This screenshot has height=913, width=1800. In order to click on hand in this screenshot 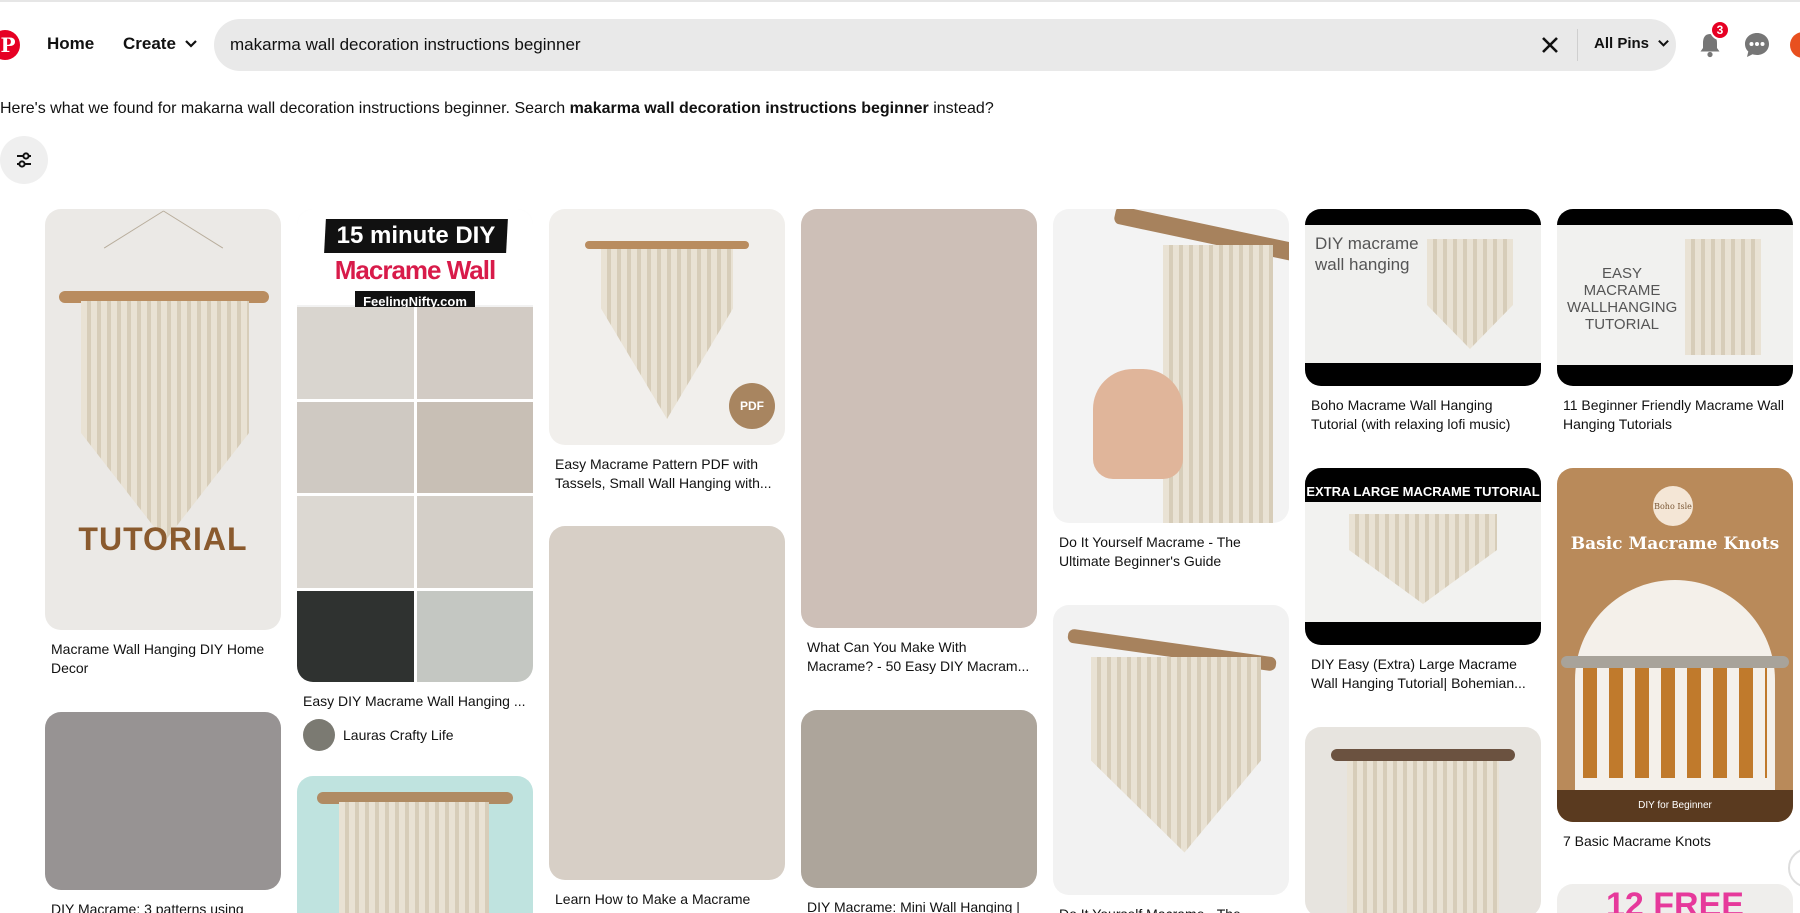, I will do `click(1138, 424)`.